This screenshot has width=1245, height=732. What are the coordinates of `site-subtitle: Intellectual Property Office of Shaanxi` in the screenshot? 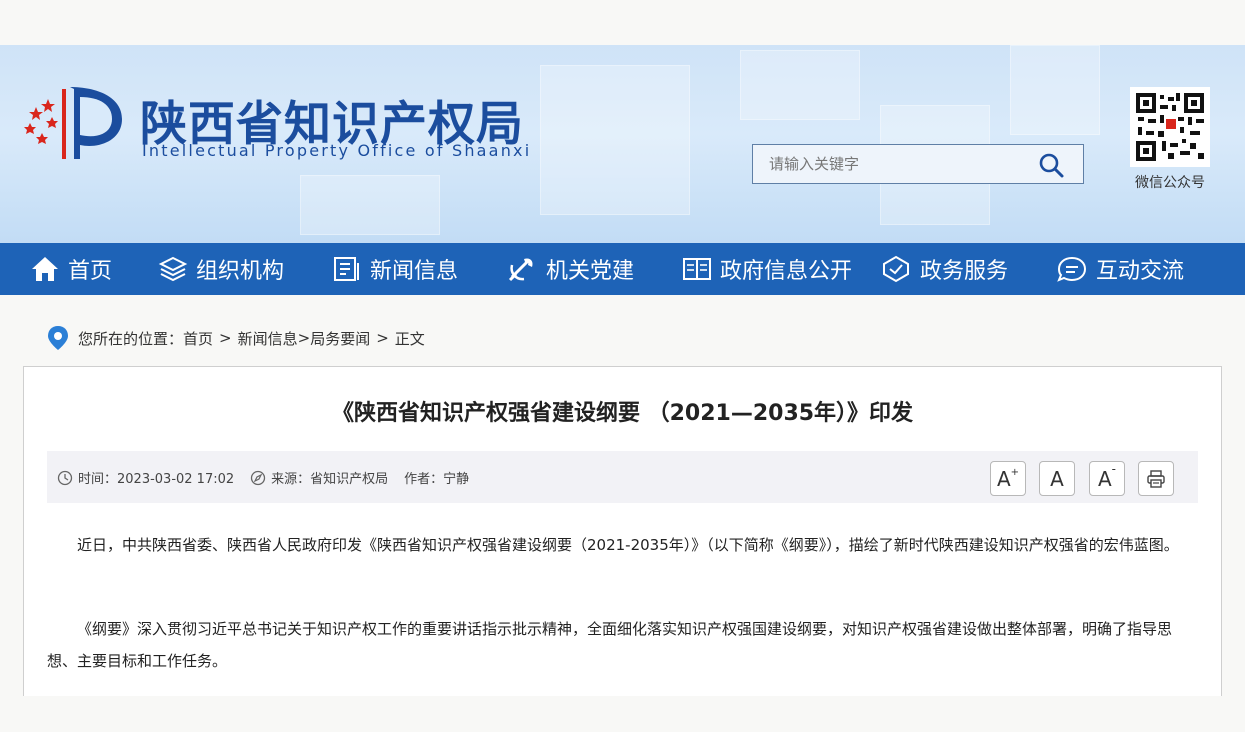 It's located at (337, 150).